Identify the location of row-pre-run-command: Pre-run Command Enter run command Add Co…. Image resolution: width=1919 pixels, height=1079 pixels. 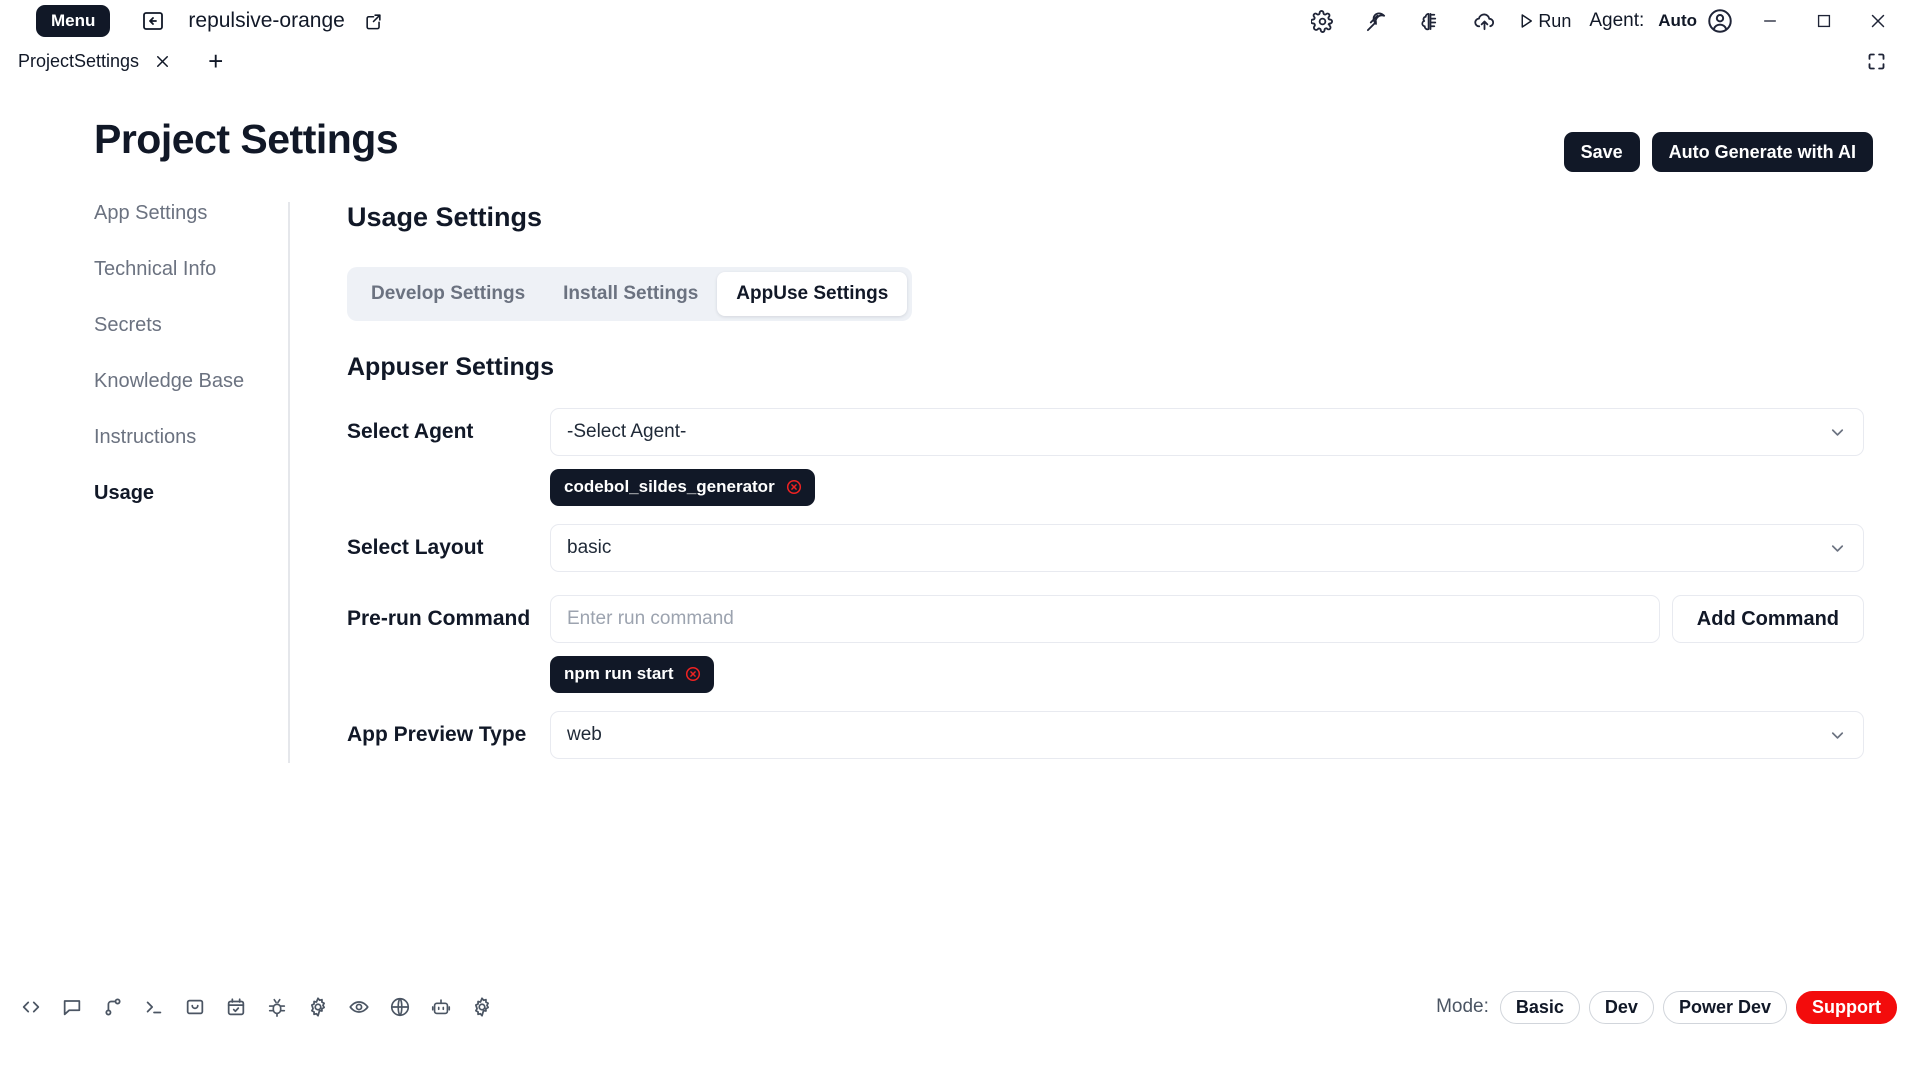
(1105, 619).